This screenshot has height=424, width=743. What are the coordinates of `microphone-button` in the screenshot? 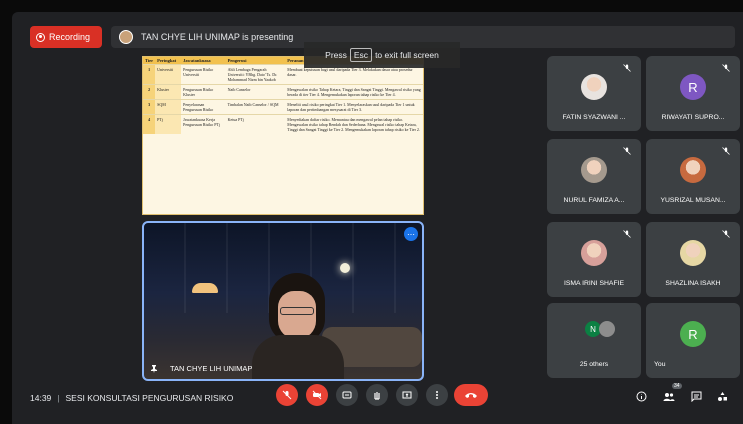 It's located at (287, 395).